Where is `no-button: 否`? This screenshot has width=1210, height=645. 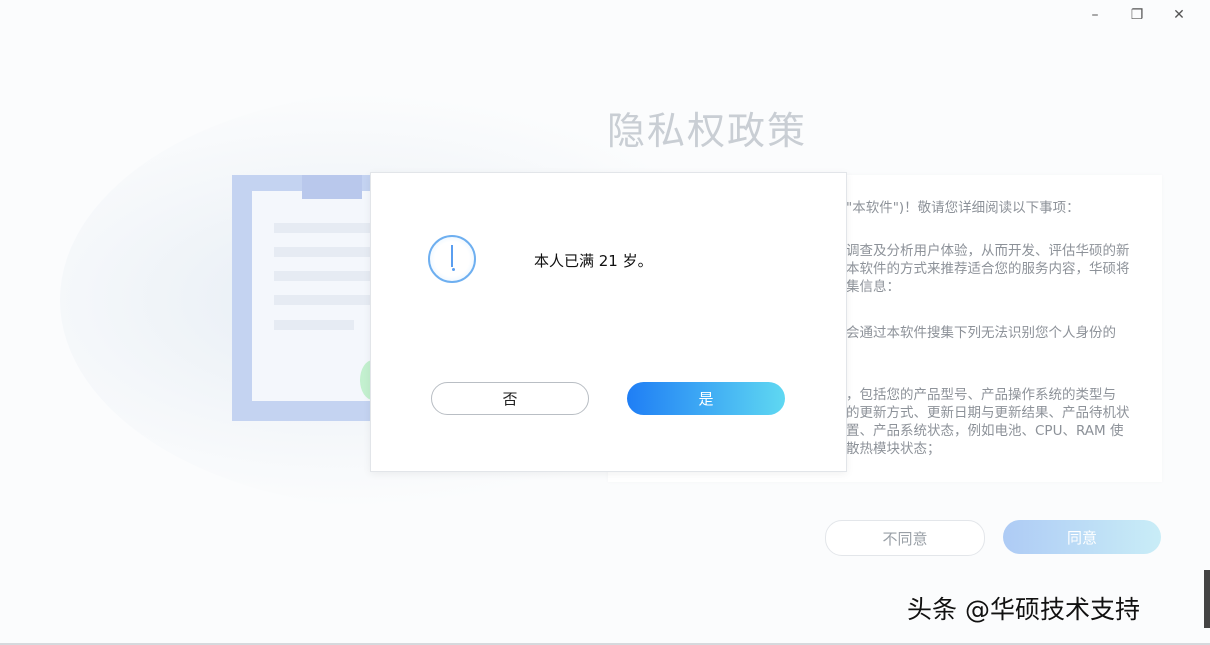 no-button: 否 is located at coordinates (510, 398).